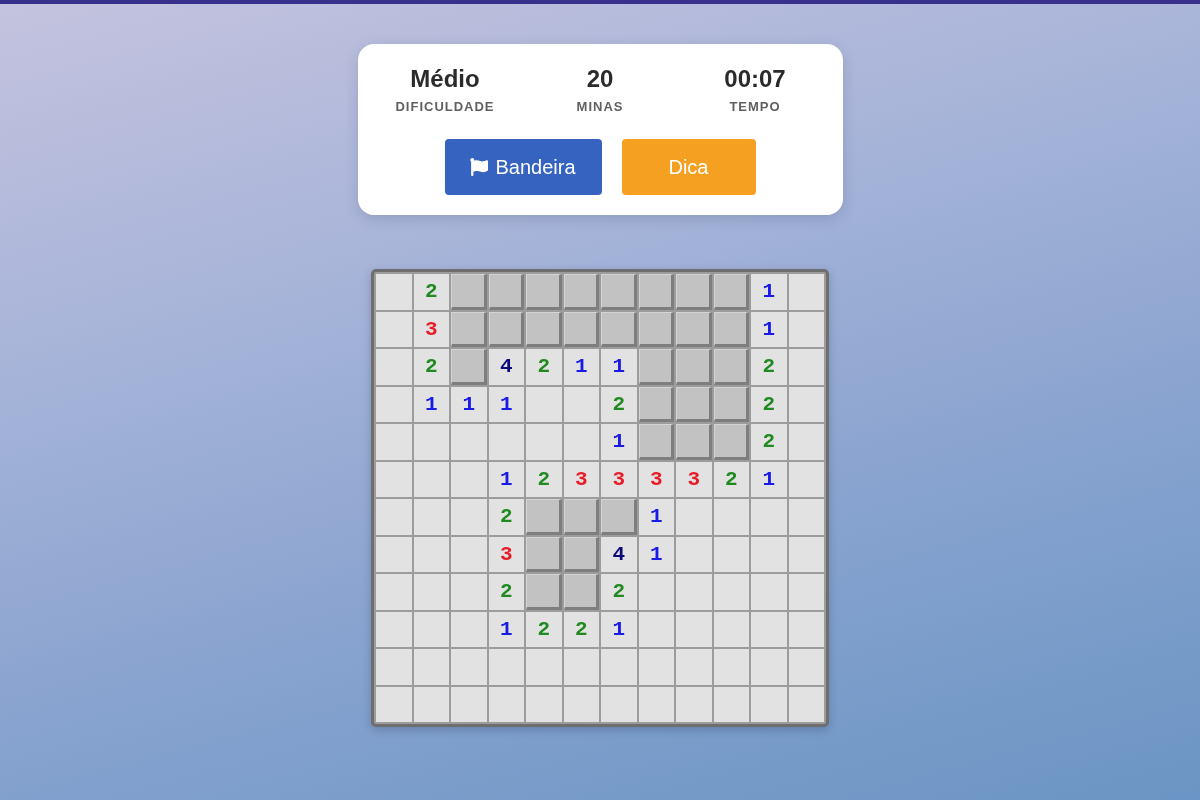 Image resolution: width=1200 pixels, height=800 pixels. I want to click on hint-button: Dica, so click(688, 167).